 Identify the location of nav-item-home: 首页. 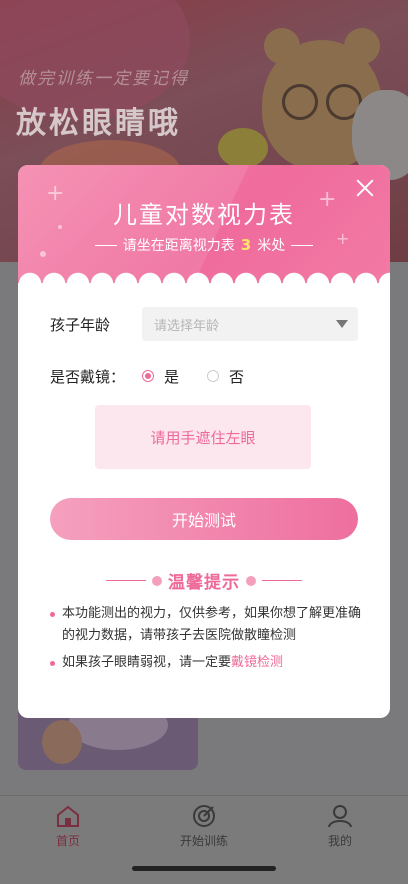
(68, 822).